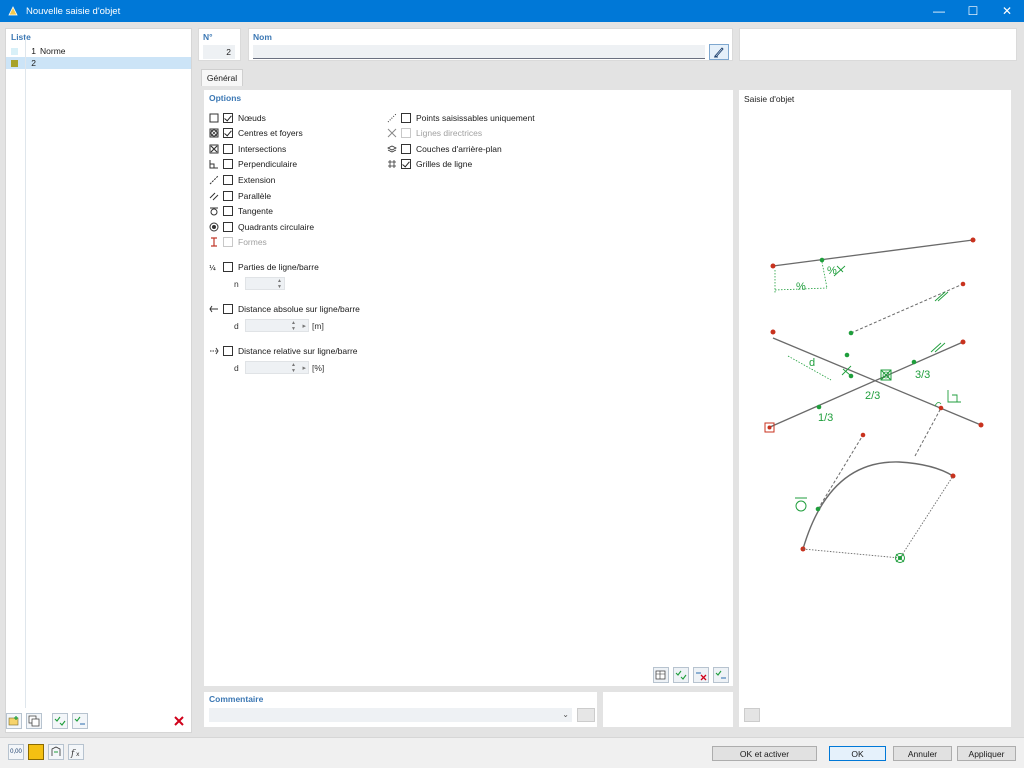 This screenshot has height=768, width=1024. I want to click on options-header: Options, so click(225, 98).